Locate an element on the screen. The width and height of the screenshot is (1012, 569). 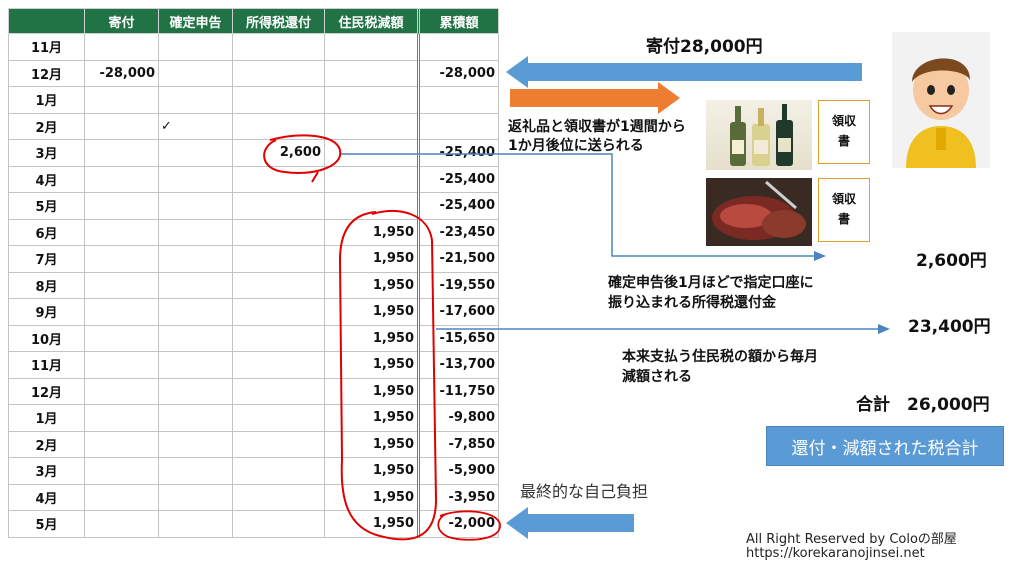
refund-arrowhead is located at coordinates (820, 256).